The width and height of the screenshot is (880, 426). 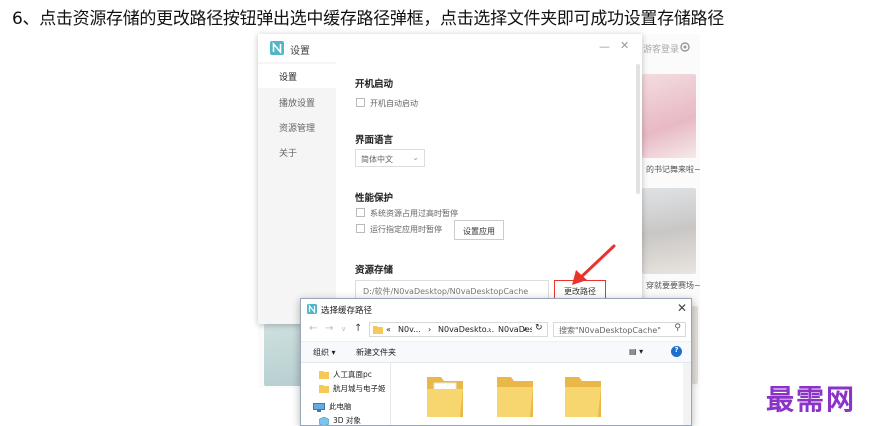 I want to click on minimize-icon: —, so click(x=604, y=46).